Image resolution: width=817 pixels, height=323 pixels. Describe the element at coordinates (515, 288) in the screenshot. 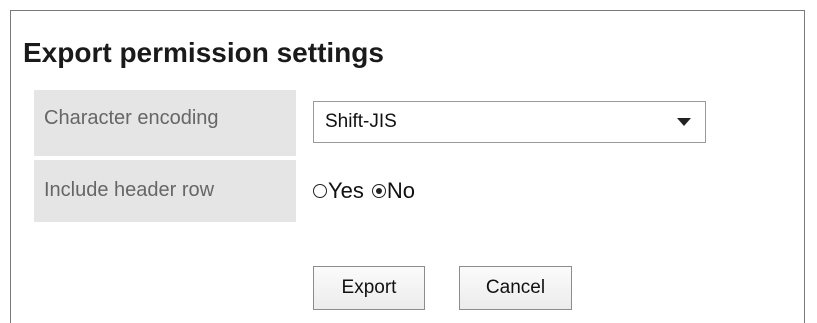

I see `cancel-button: Cancel` at that location.